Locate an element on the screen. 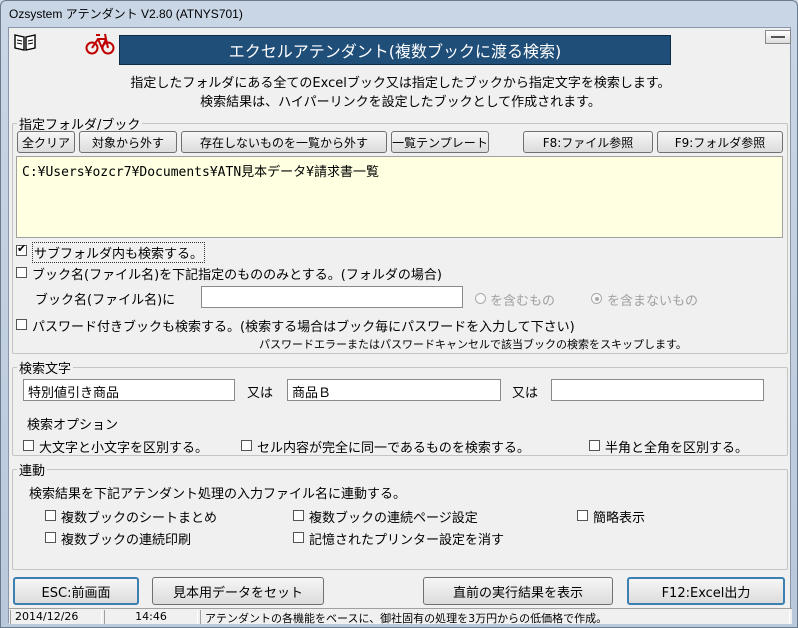  simple-view-checkbox is located at coordinates (582, 515).